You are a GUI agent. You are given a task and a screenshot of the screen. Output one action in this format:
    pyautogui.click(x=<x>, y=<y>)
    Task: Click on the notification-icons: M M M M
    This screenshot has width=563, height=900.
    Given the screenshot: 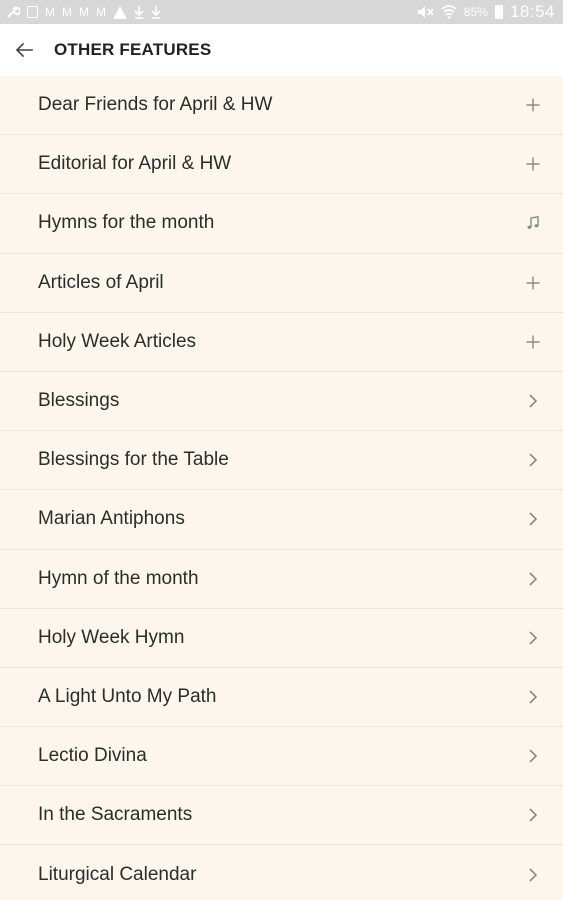 What is the action you would take?
    pyautogui.click(x=83, y=12)
    